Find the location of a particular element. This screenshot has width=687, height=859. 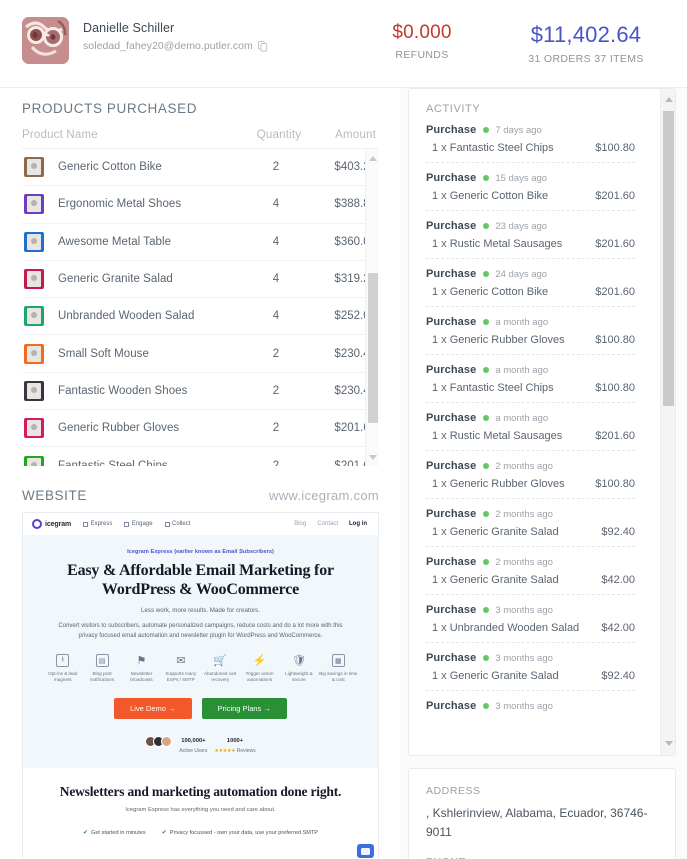

download-icon: ⭳ is located at coordinates (63, 660).